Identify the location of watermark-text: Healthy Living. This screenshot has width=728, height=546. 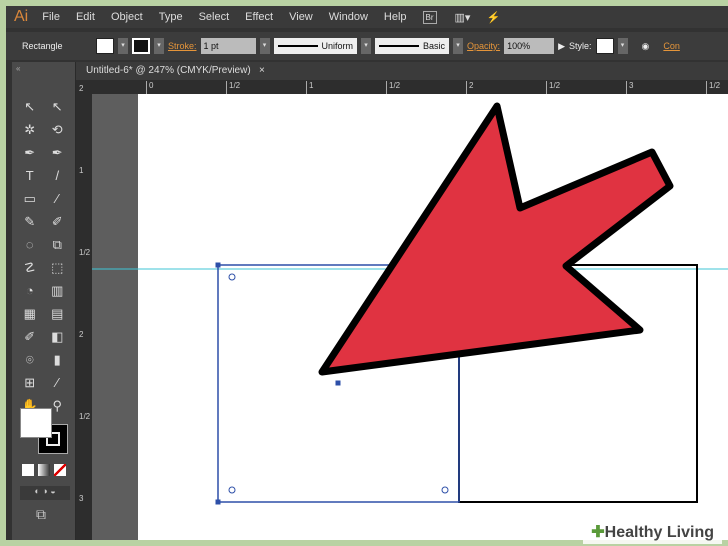
(659, 532).